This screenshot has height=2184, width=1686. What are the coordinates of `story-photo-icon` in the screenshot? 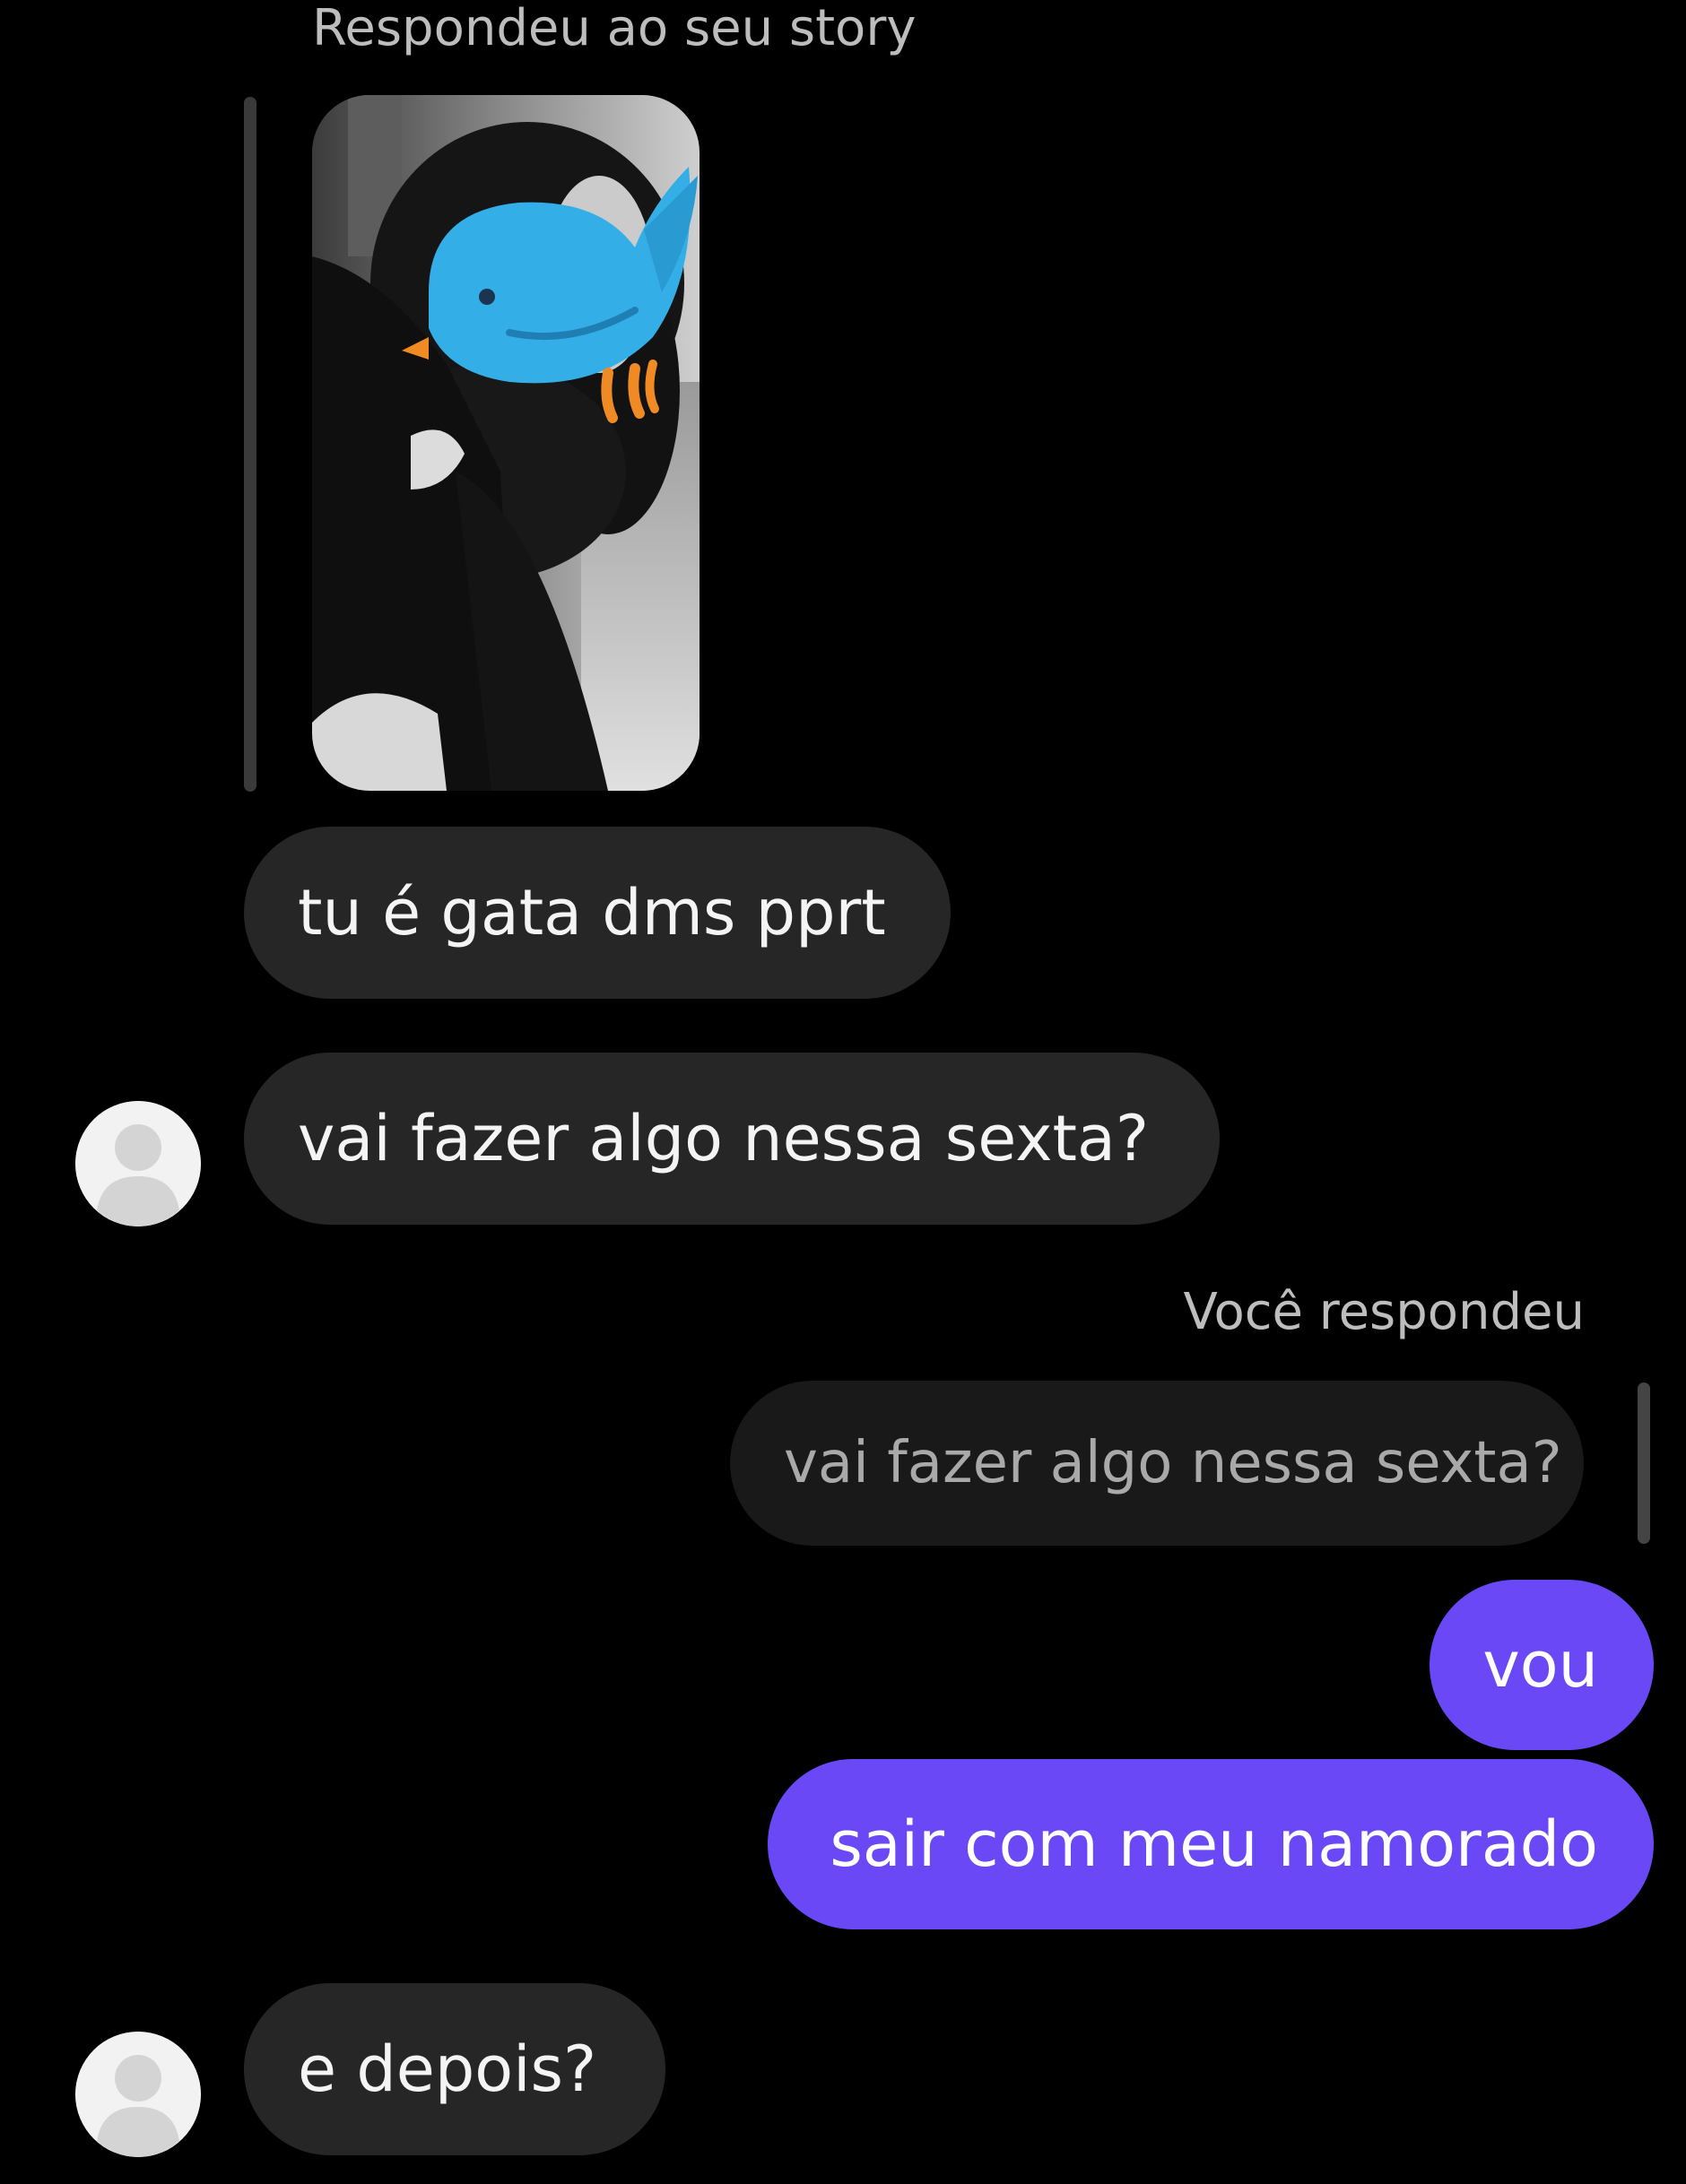 It's located at (506, 443).